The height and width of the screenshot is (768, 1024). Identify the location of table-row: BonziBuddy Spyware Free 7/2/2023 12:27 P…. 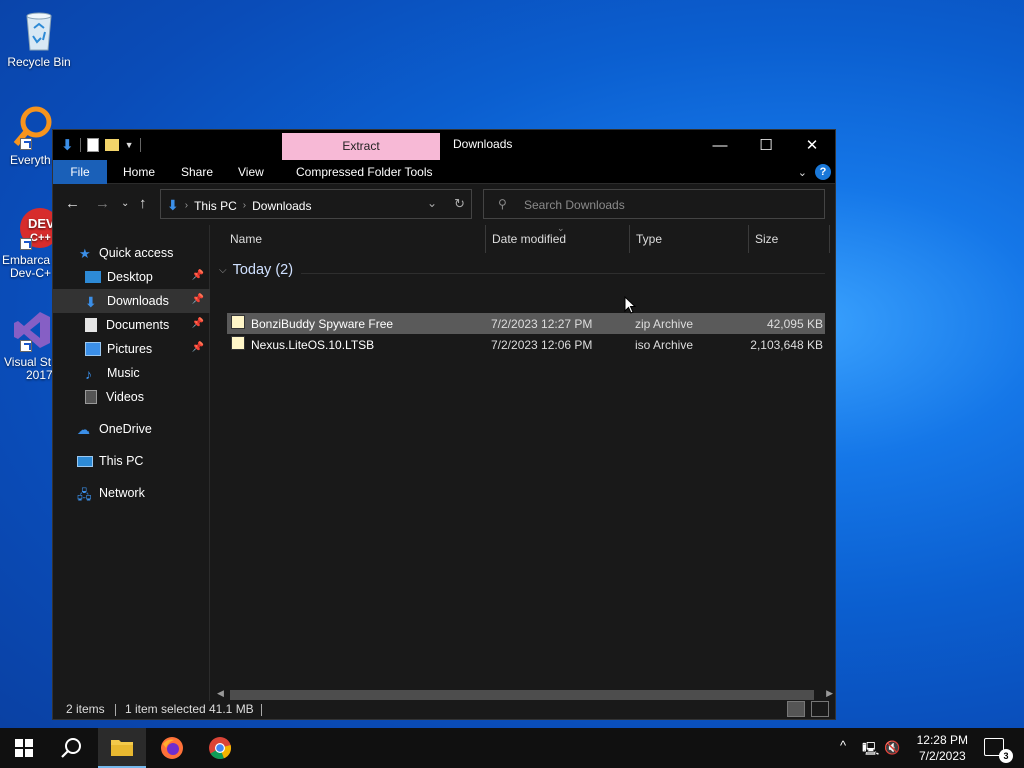
(526, 323).